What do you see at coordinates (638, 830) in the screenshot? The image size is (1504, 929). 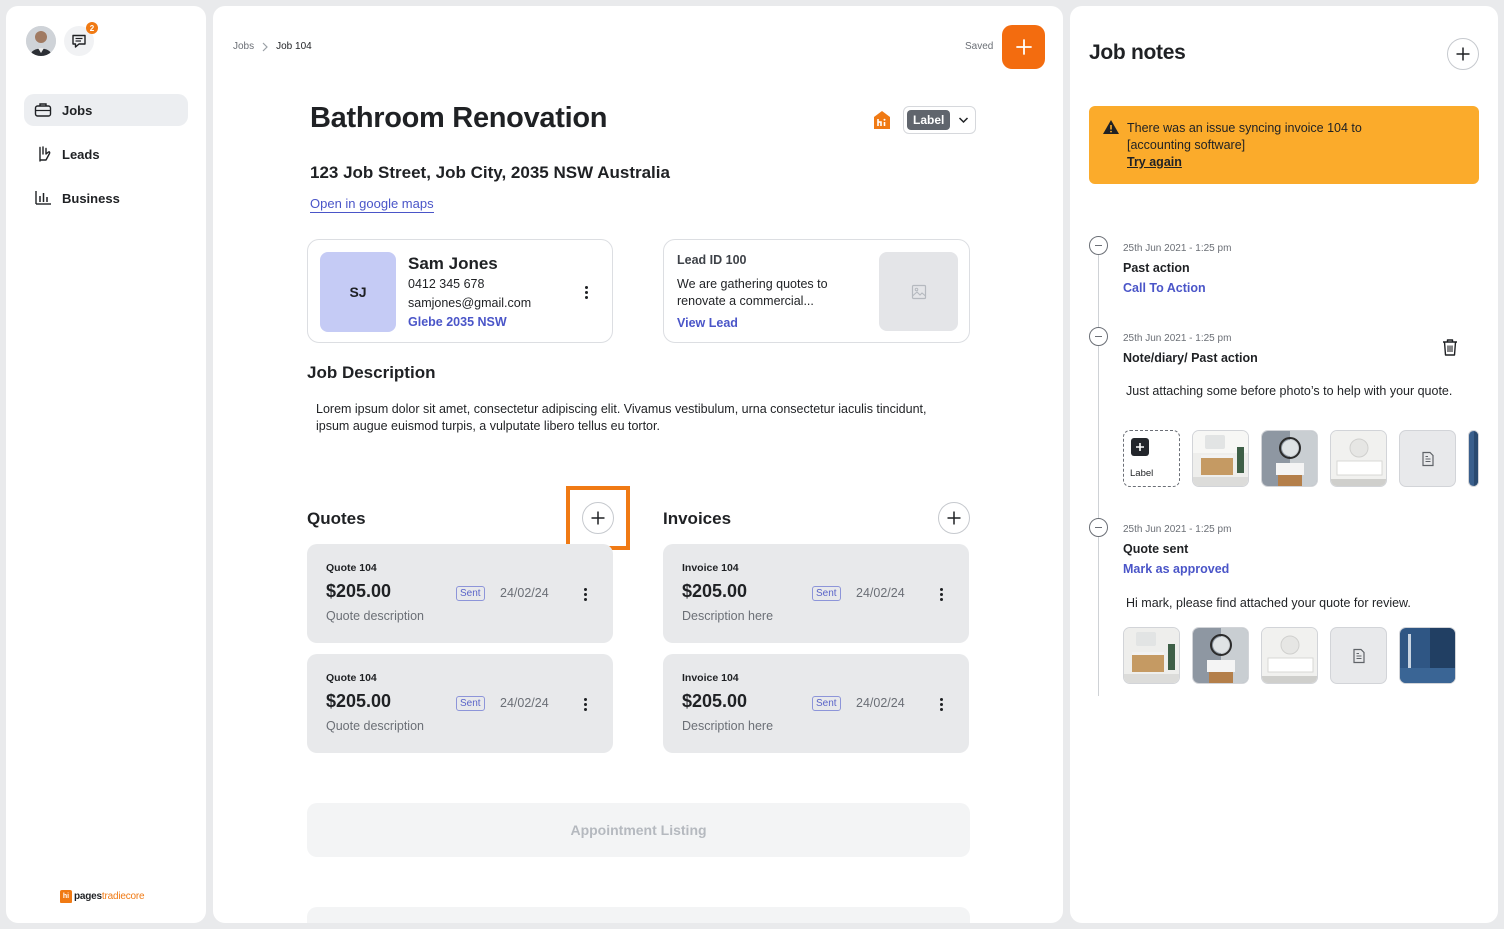 I see `appointment-listing: Appointment Listing` at bounding box center [638, 830].